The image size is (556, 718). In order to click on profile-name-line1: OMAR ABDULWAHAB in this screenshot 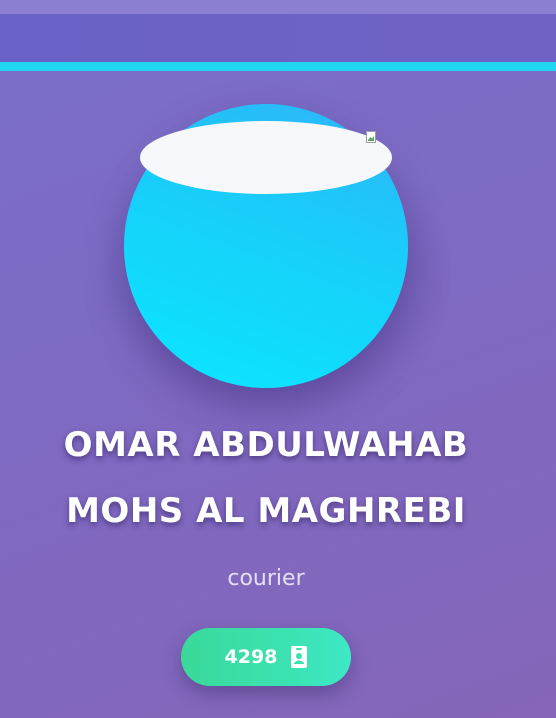, I will do `click(266, 445)`.